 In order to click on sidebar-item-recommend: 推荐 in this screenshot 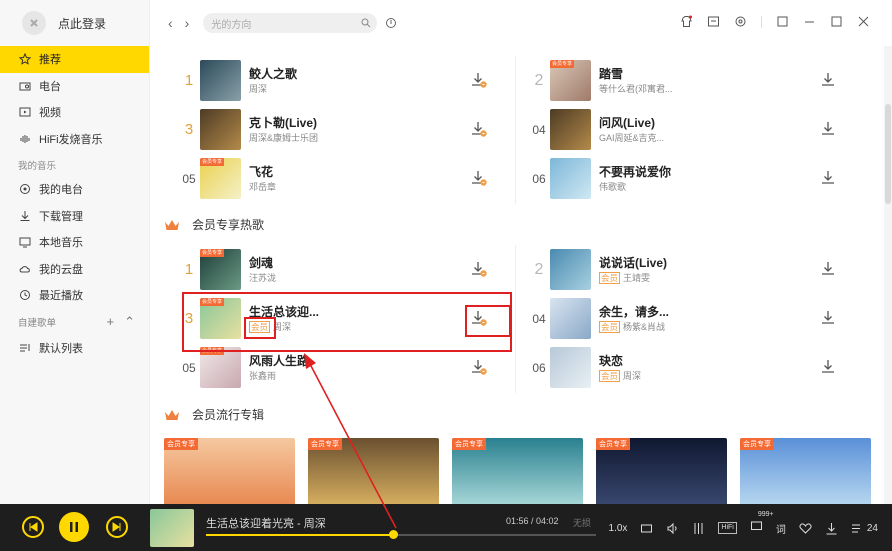, I will do `click(74, 59)`.